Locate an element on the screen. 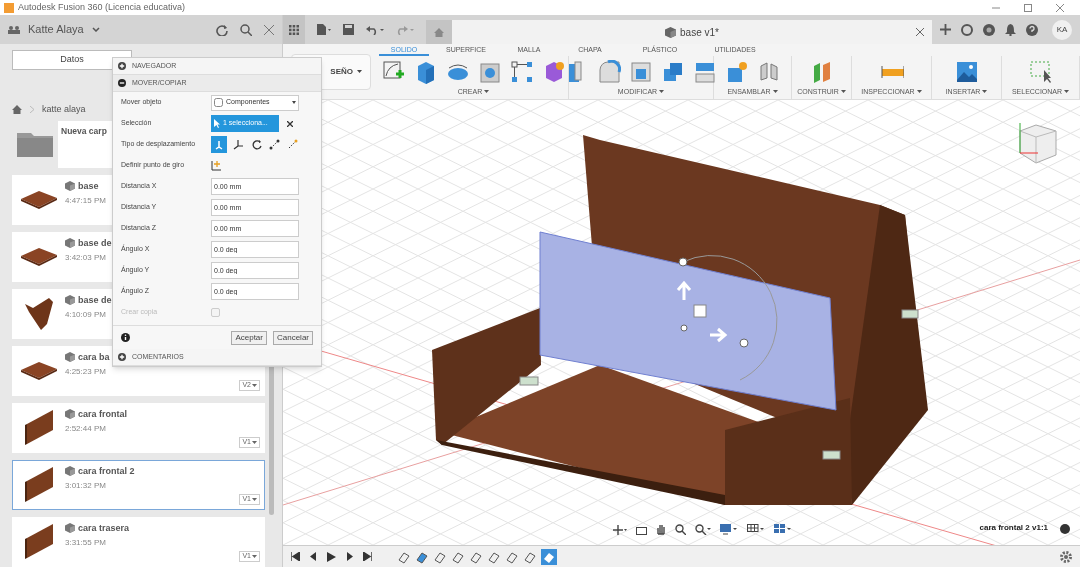 Image resolution: width=1080 pixels, height=567 pixels. zoom-icon is located at coordinates (680, 529).